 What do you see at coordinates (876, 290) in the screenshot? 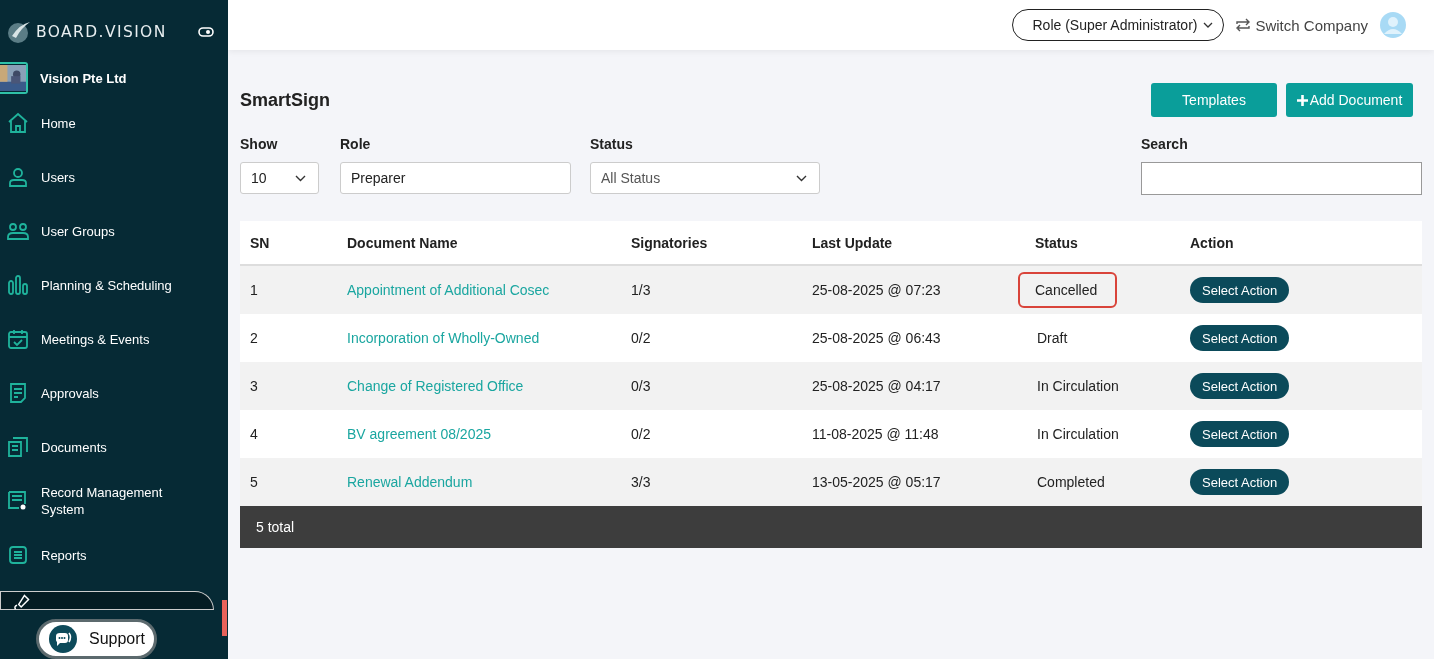
I see `table-cell-text: 25-08-2025 @ 07:23` at bounding box center [876, 290].